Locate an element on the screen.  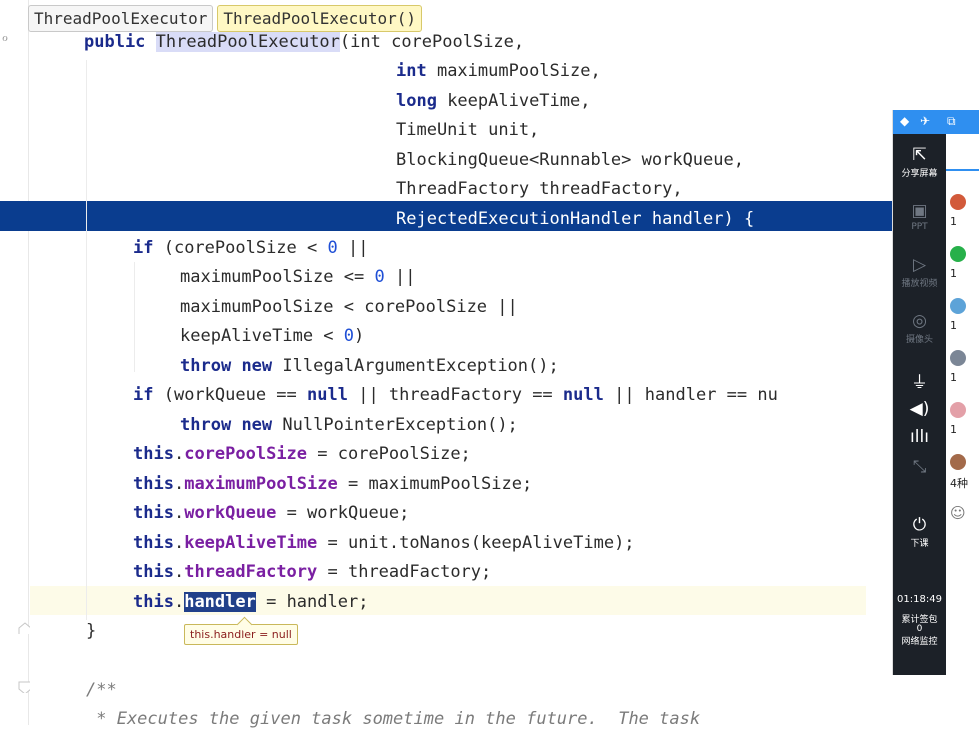
code-line-8: if (corePoolSize < 0 || is located at coordinates (251, 248).